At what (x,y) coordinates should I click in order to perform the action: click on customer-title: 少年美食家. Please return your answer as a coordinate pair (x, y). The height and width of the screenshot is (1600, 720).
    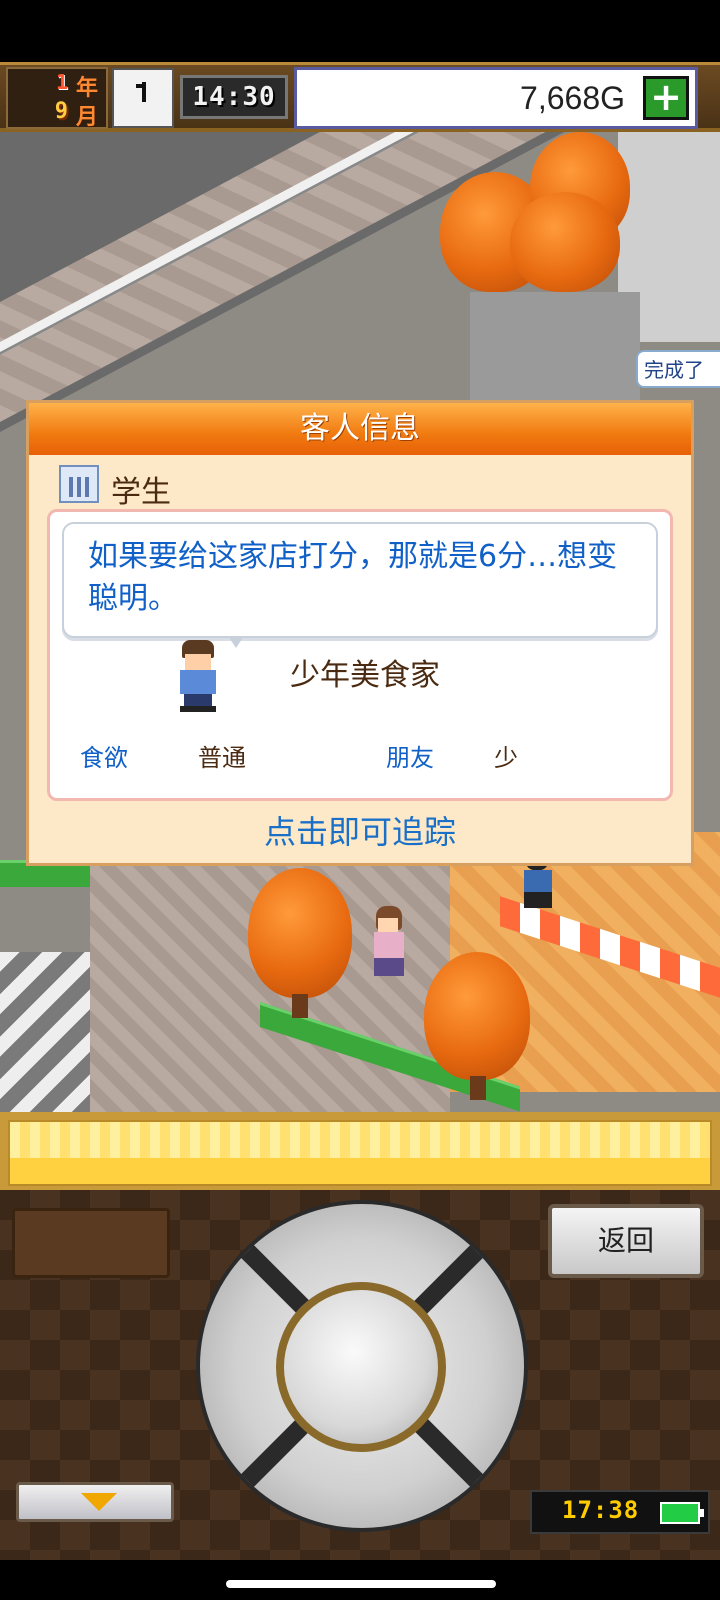
    Looking at the image, I should click on (365, 675).